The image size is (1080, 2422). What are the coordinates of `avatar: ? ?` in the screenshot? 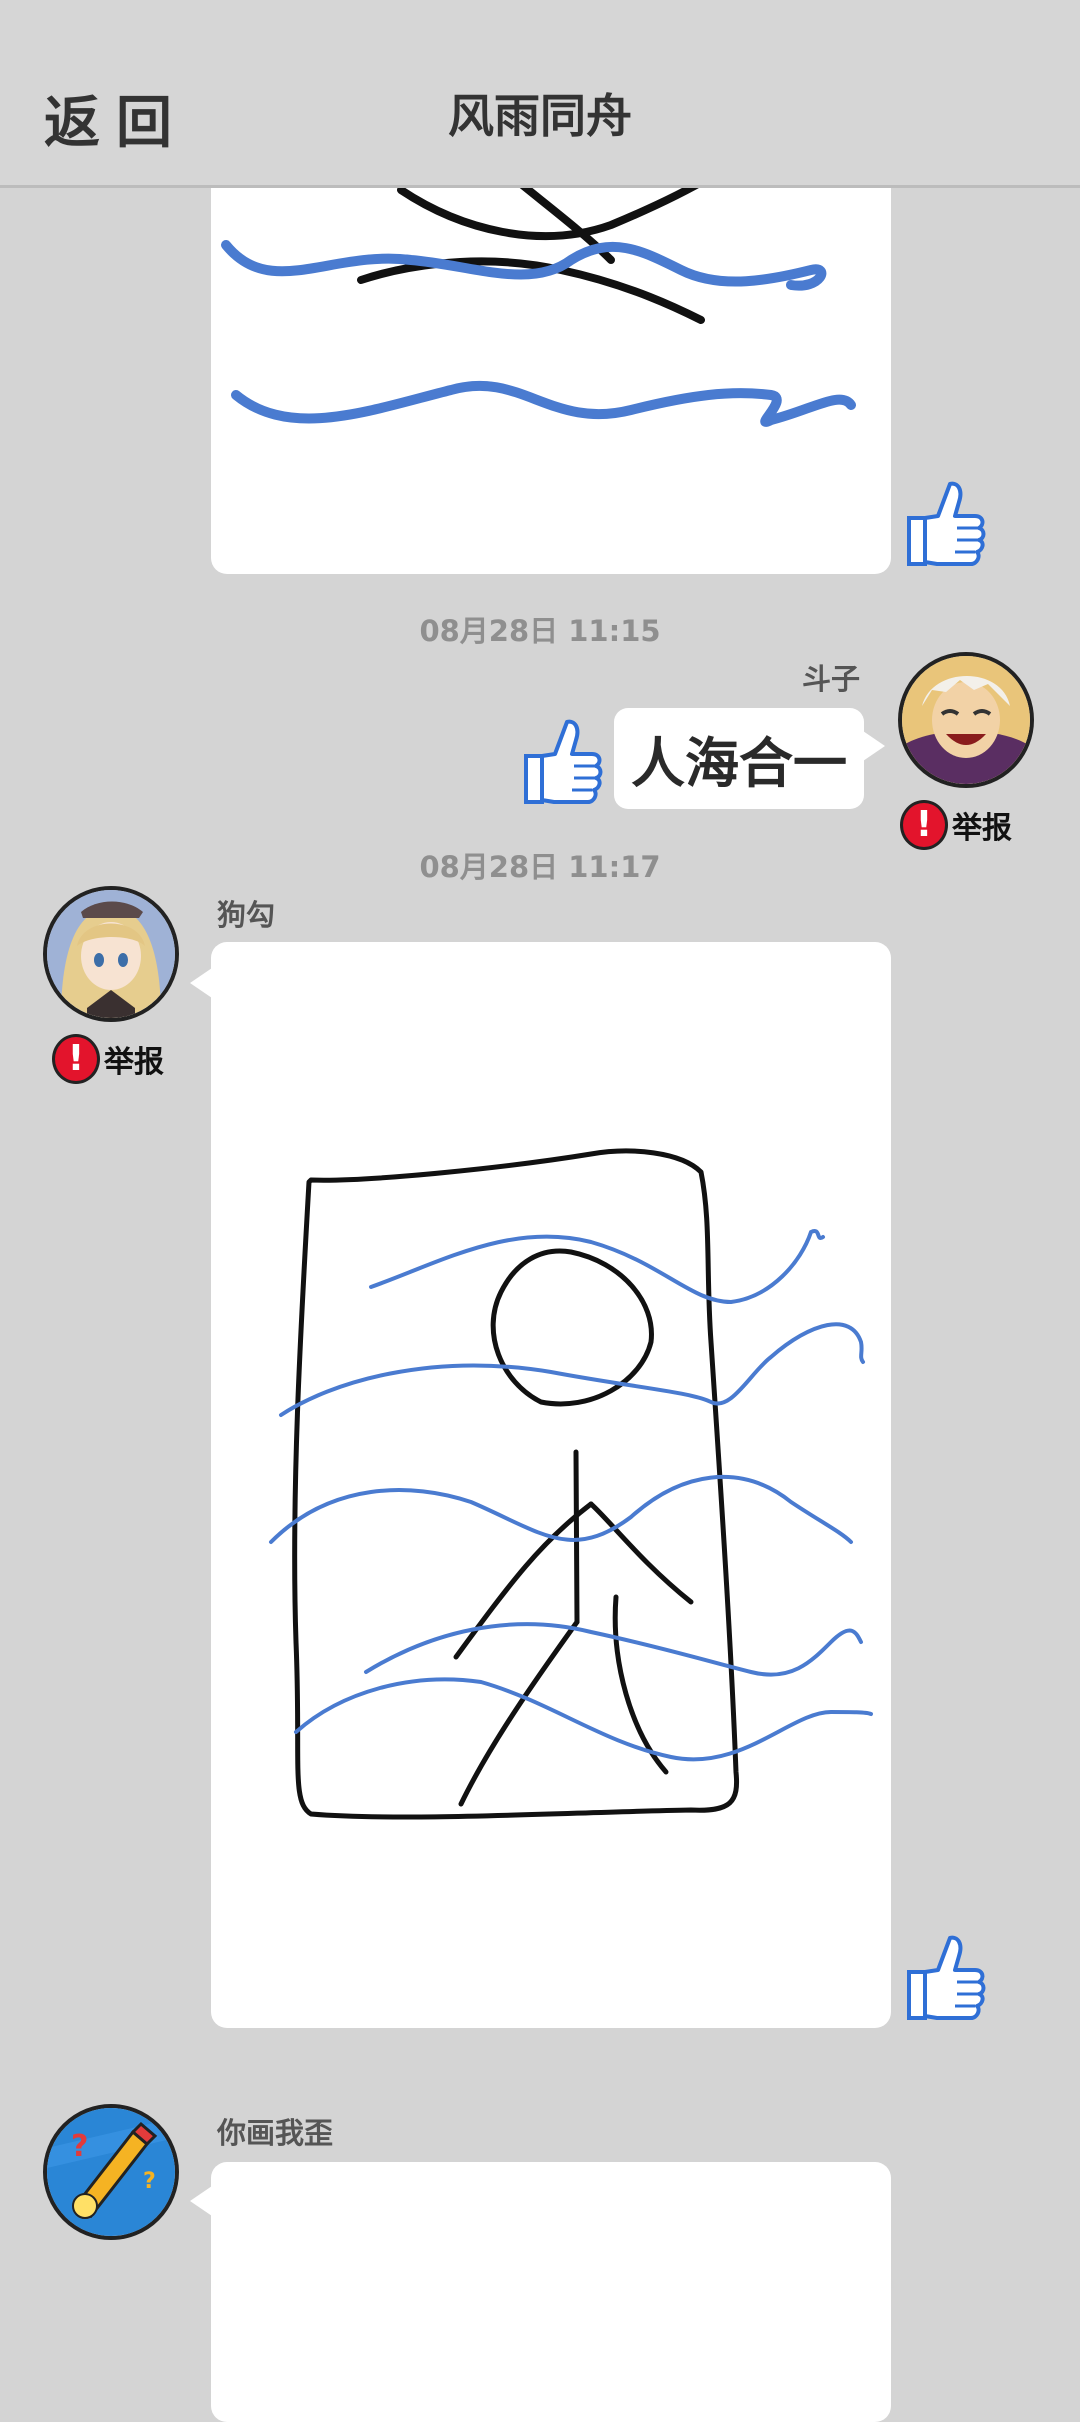 It's located at (111, 2172).